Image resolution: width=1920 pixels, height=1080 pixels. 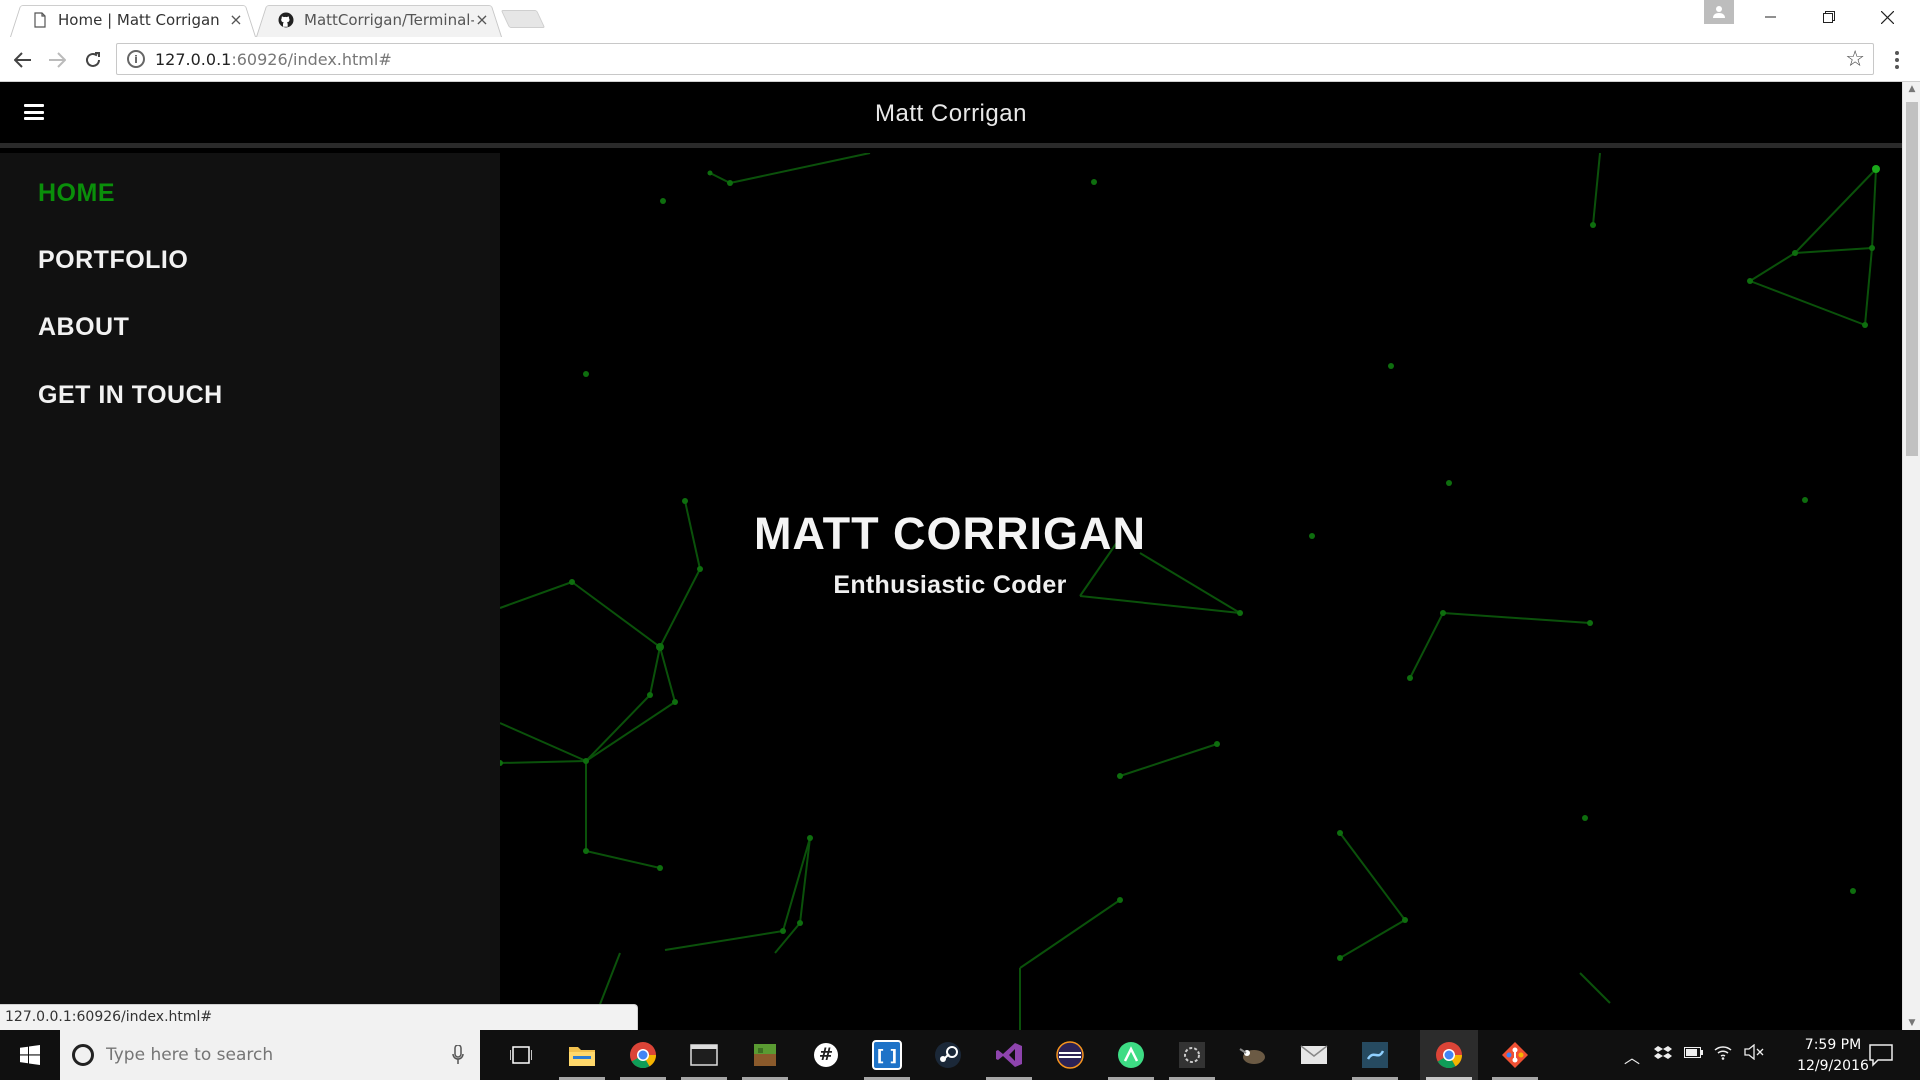 I want to click on scroll-up-arrow-icon: ▲, so click(x=1911, y=89).